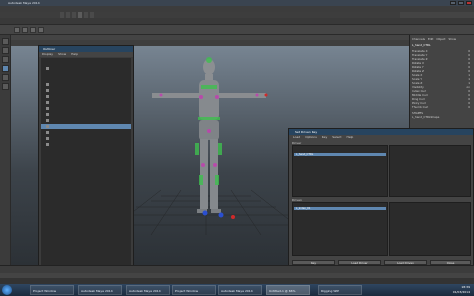 The width and height of the screenshot is (474, 296). What do you see at coordinates (420, 107) in the screenshot?
I see `channel-attribute-name: Thumb Curl` at bounding box center [420, 107].